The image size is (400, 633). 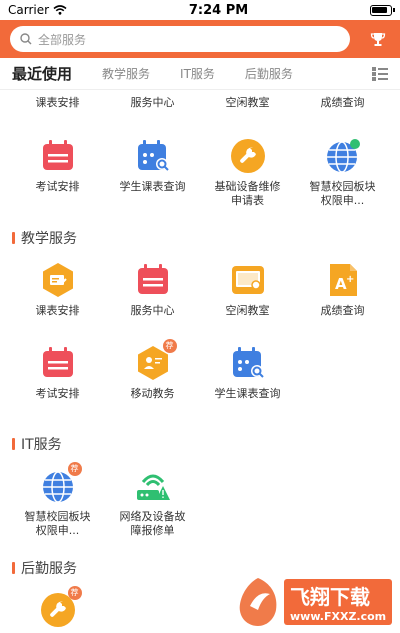 I want to click on service-item: 成绩查询, so click(x=342, y=103).